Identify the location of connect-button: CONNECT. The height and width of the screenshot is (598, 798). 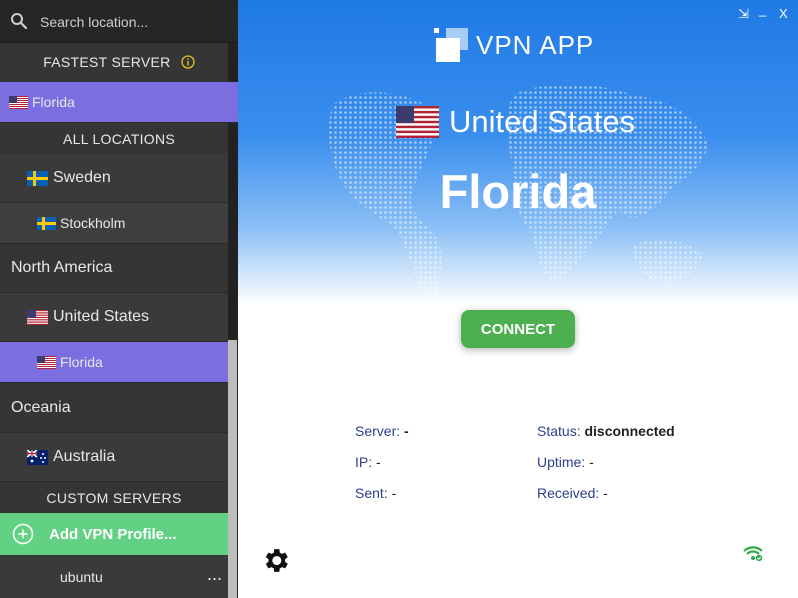
(518, 329).